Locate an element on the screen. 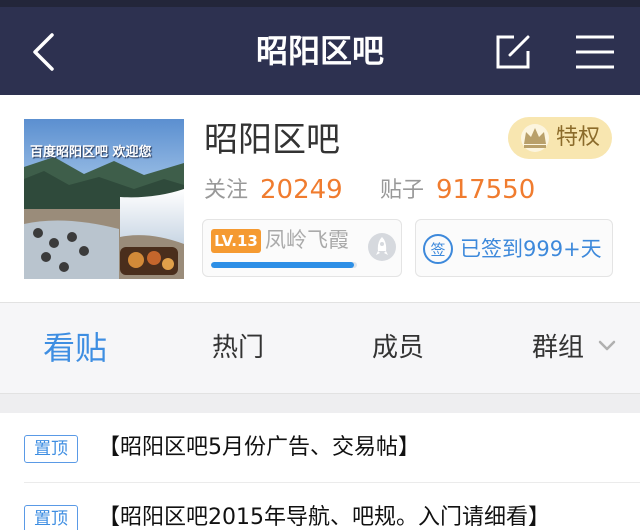  followers-label: 关注 is located at coordinates (226, 190).